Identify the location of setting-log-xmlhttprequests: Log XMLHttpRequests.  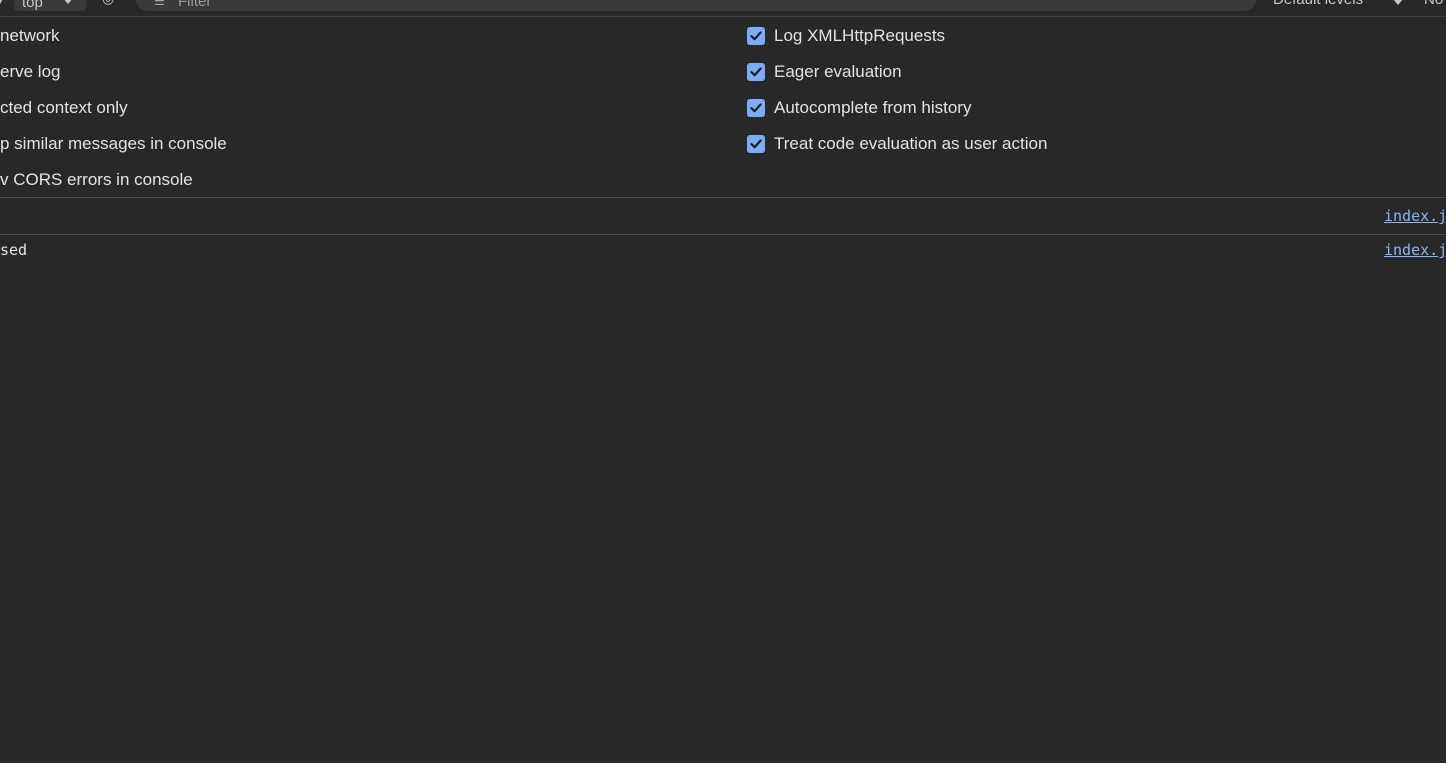
(846, 36).